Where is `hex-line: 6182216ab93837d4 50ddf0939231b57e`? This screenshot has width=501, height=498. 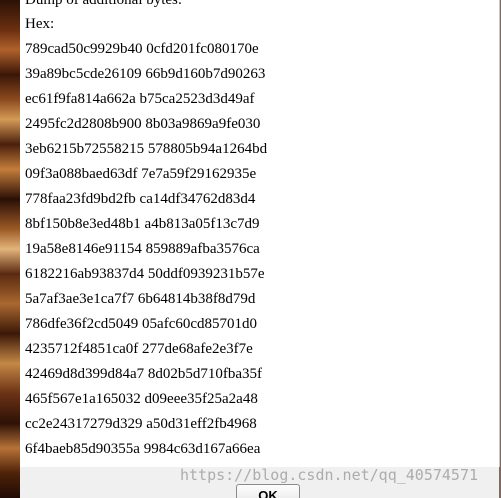 hex-line: 6182216ab93837d4 50ddf0939231b57e is located at coordinates (145, 274).